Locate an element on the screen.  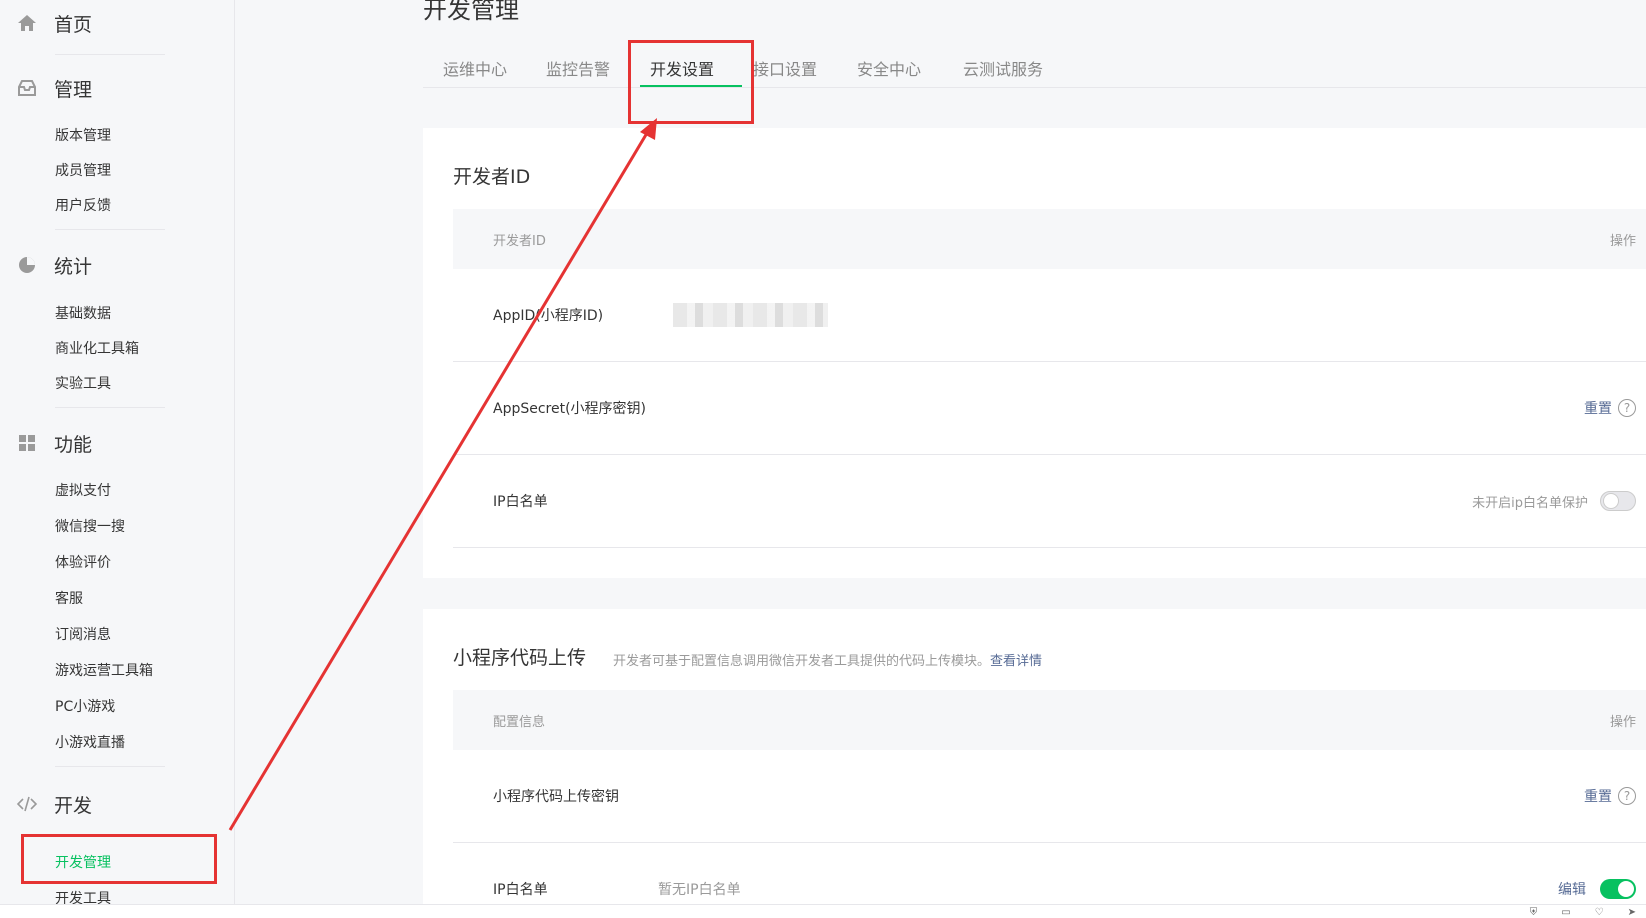
reset-appsecret-button: 重置 is located at coordinates (1598, 408).